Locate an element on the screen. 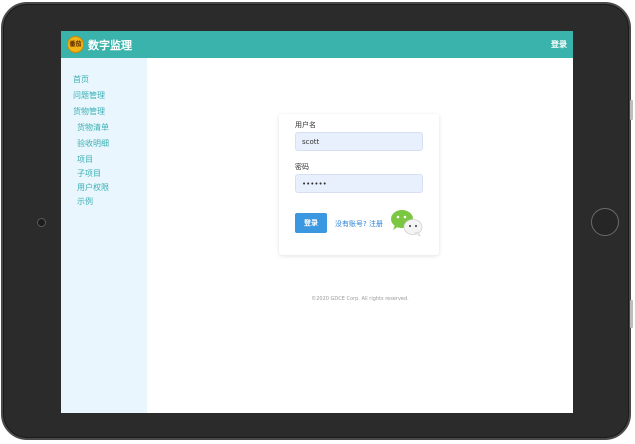  sidebar-item-goods: 货物管理 is located at coordinates (89, 111).